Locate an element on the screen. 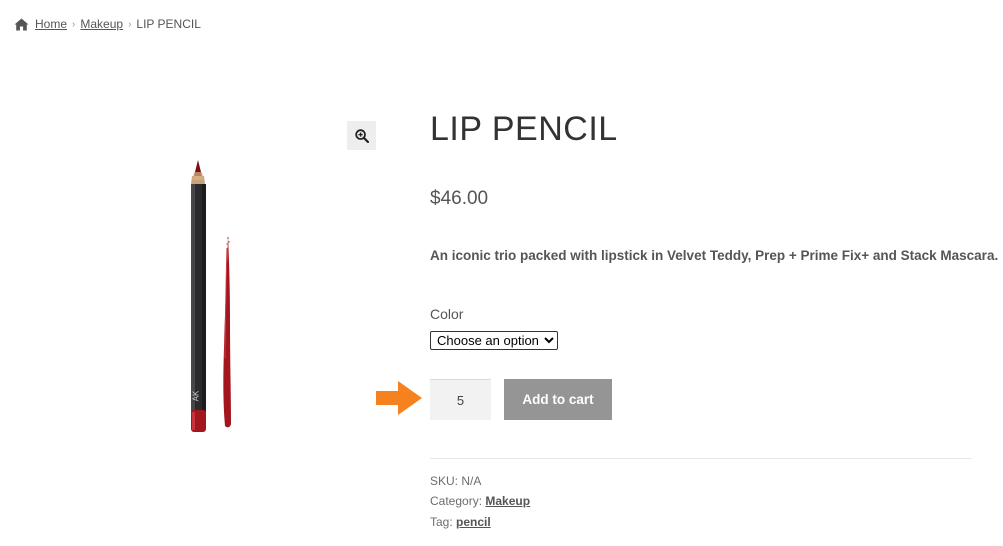  product-category: Category: Makeup is located at coordinates (480, 501).